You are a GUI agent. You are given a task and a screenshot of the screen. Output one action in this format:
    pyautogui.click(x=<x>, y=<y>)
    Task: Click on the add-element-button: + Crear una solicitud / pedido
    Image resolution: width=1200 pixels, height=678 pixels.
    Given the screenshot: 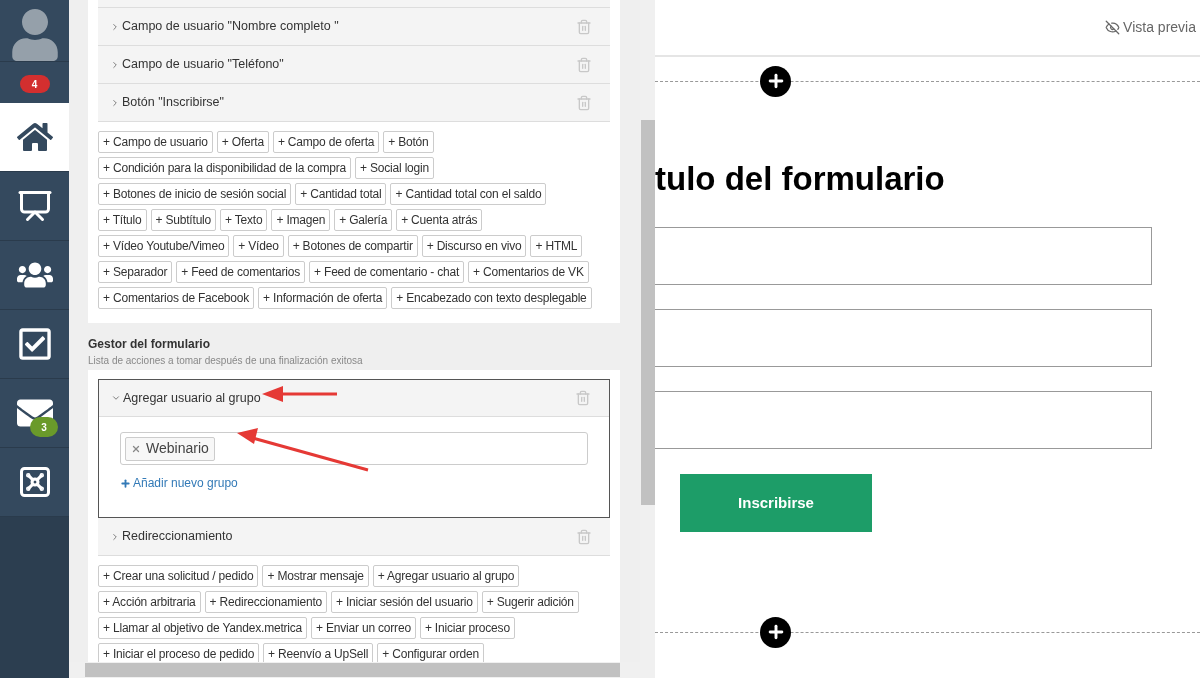 What is the action you would take?
    pyautogui.click(x=178, y=576)
    